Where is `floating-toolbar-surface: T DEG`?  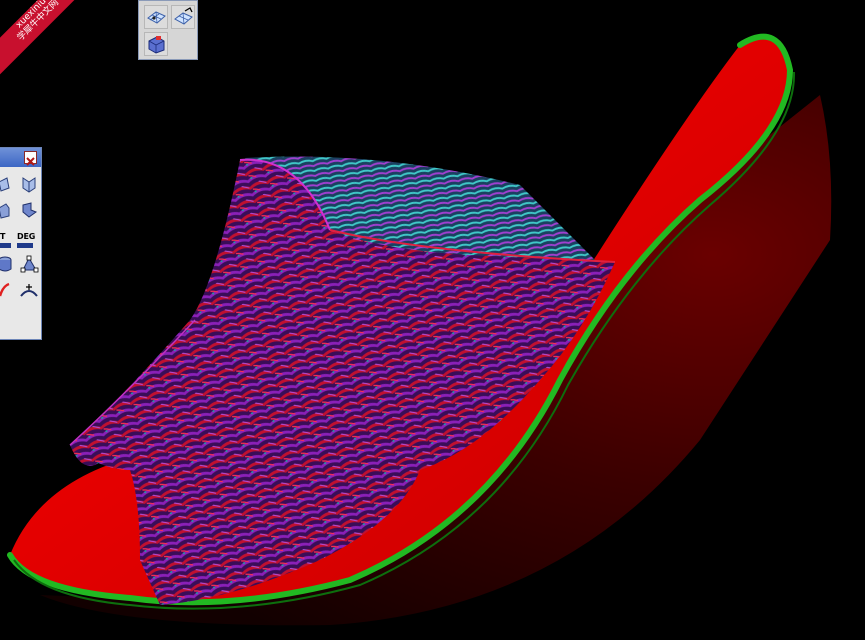 floating-toolbar-surface: T DEG is located at coordinates (21, 243).